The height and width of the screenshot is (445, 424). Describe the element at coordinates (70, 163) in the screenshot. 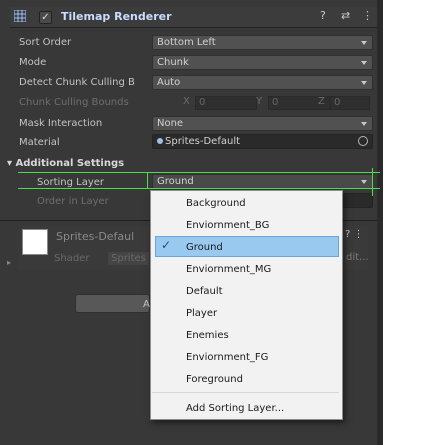

I see `additional-settings-label: Additional Settings` at that location.